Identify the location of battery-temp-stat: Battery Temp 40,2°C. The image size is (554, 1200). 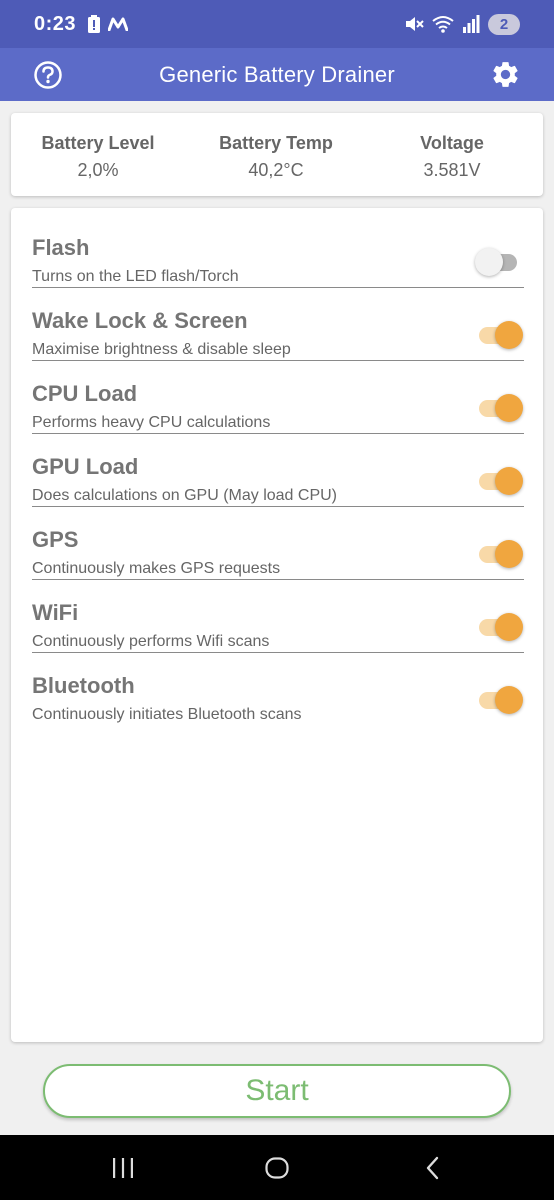
(276, 157).